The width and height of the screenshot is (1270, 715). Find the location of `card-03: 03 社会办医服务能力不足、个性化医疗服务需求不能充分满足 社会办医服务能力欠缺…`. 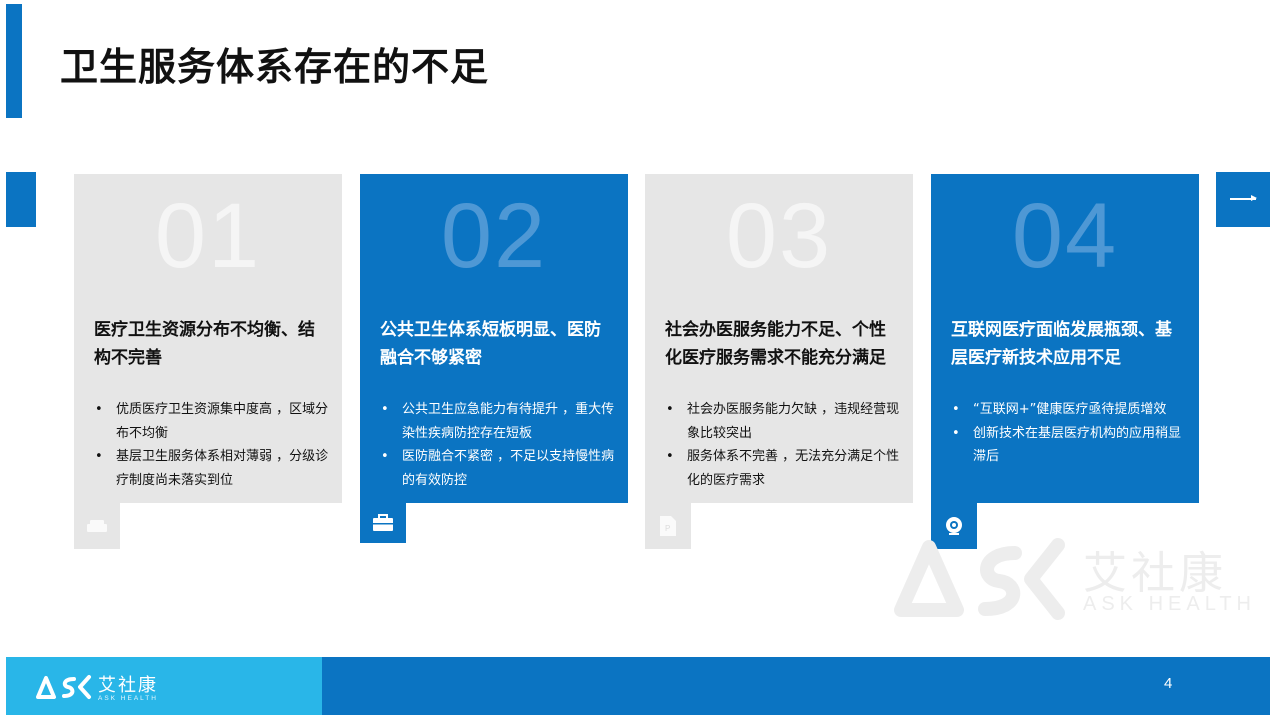

card-03: 03 社会办医服务能力不足、个性化医疗服务需求不能充分满足 社会办医服务能力欠缺… is located at coordinates (779, 338).